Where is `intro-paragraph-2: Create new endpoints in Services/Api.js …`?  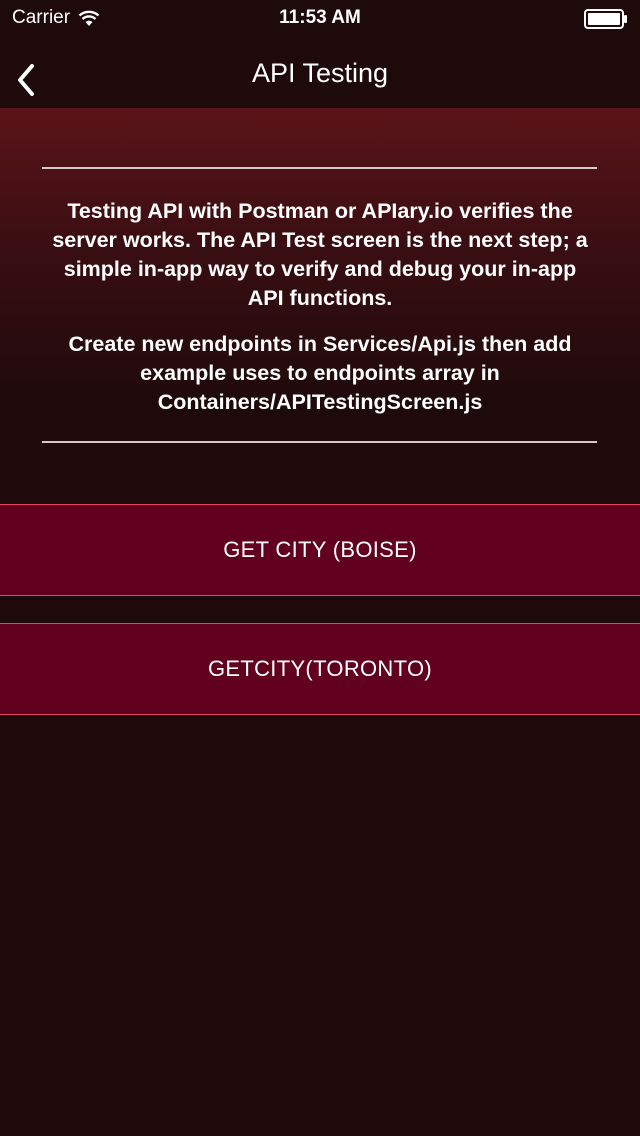
intro-paragraph-2: Create new endpoints in Services/Api.js … is located at coordinates (320, 373).